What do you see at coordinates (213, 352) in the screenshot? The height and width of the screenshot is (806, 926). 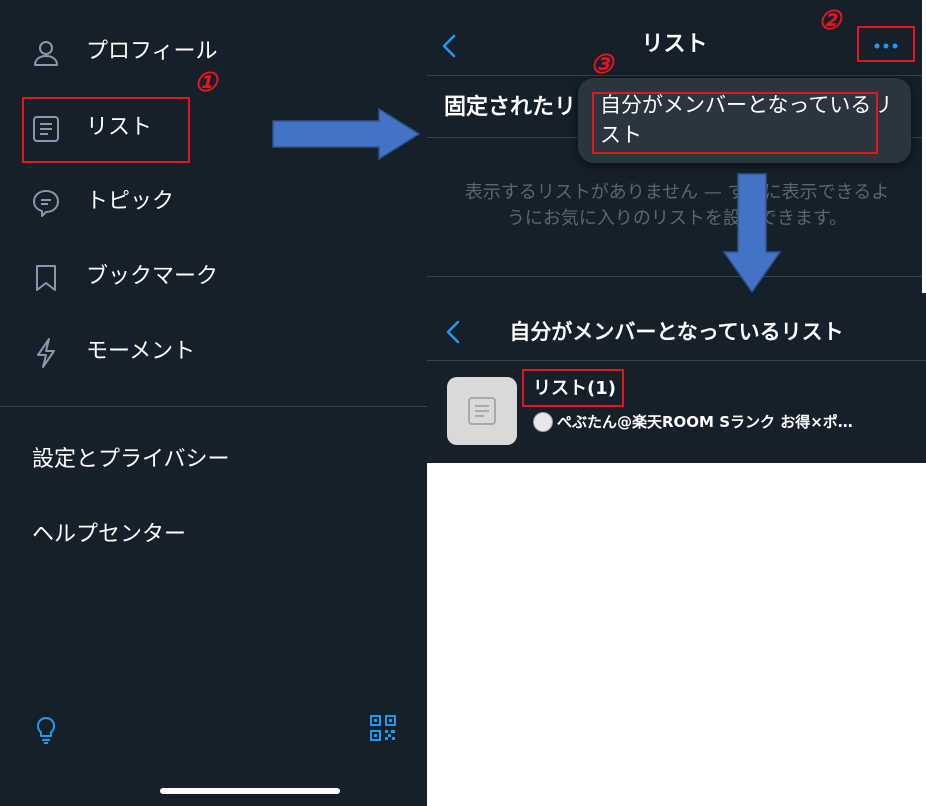 I see `menu-item-moments: モーメント` at bounding box center [213, 352].